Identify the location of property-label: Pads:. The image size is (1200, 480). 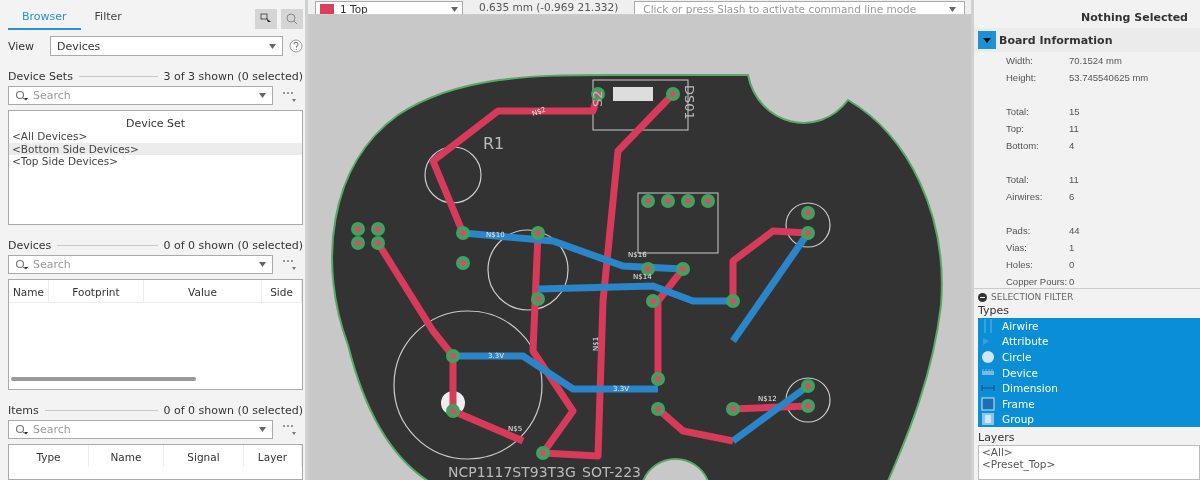
(1019, 230).